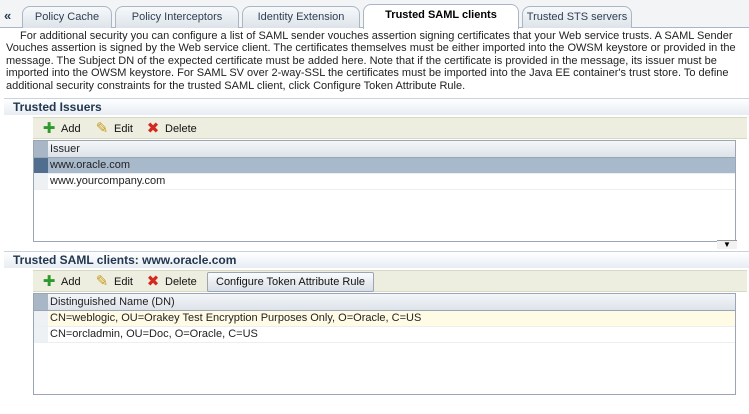 The image size is (749, 414). I want to click on clients-delete-button: ✖ Delete, so click(171, 282).